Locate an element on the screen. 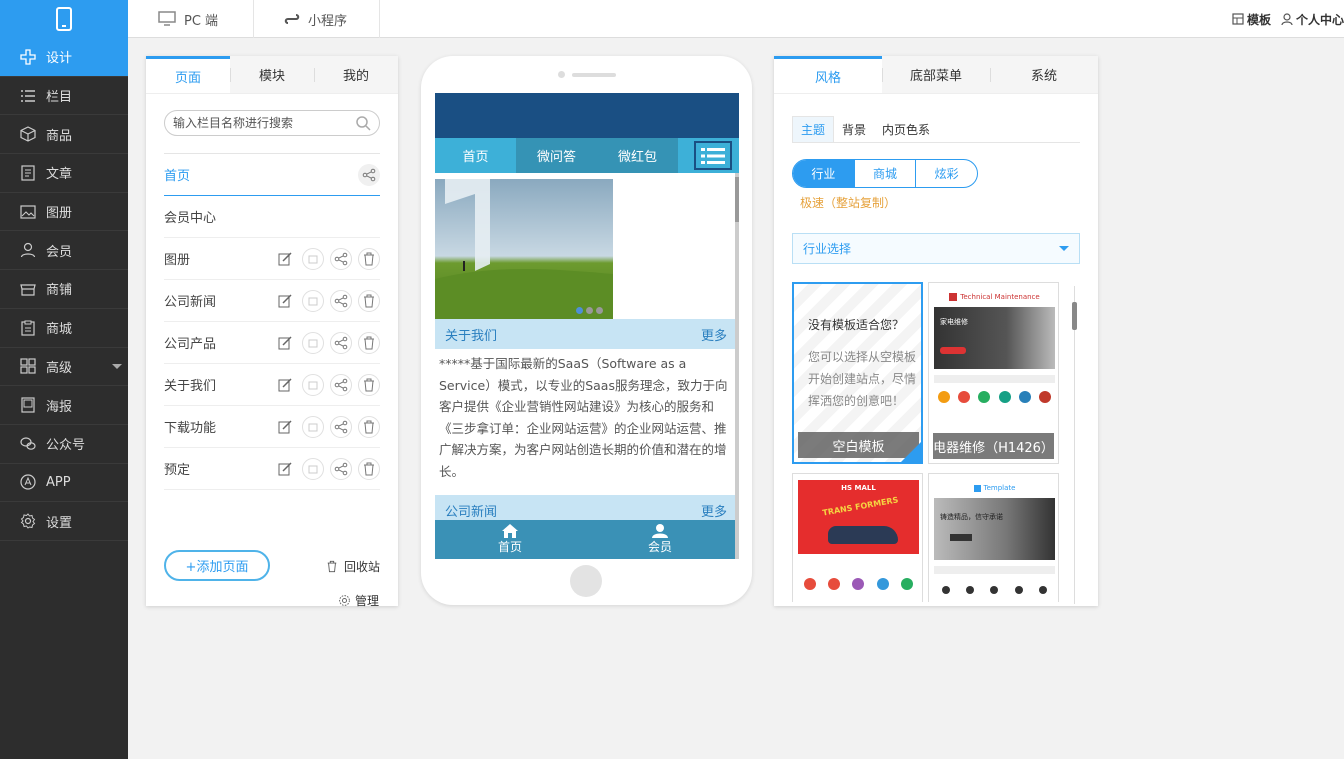 The height and width of the screenshot is (759, 1344). mini-program-tab: 小程序 is located at coordinates (317, 19).